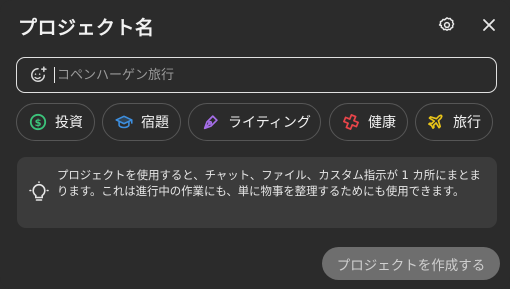 The width and height of the screenshot is (510, 289). I want to click on category-label: 旅行, so click(467, 123).